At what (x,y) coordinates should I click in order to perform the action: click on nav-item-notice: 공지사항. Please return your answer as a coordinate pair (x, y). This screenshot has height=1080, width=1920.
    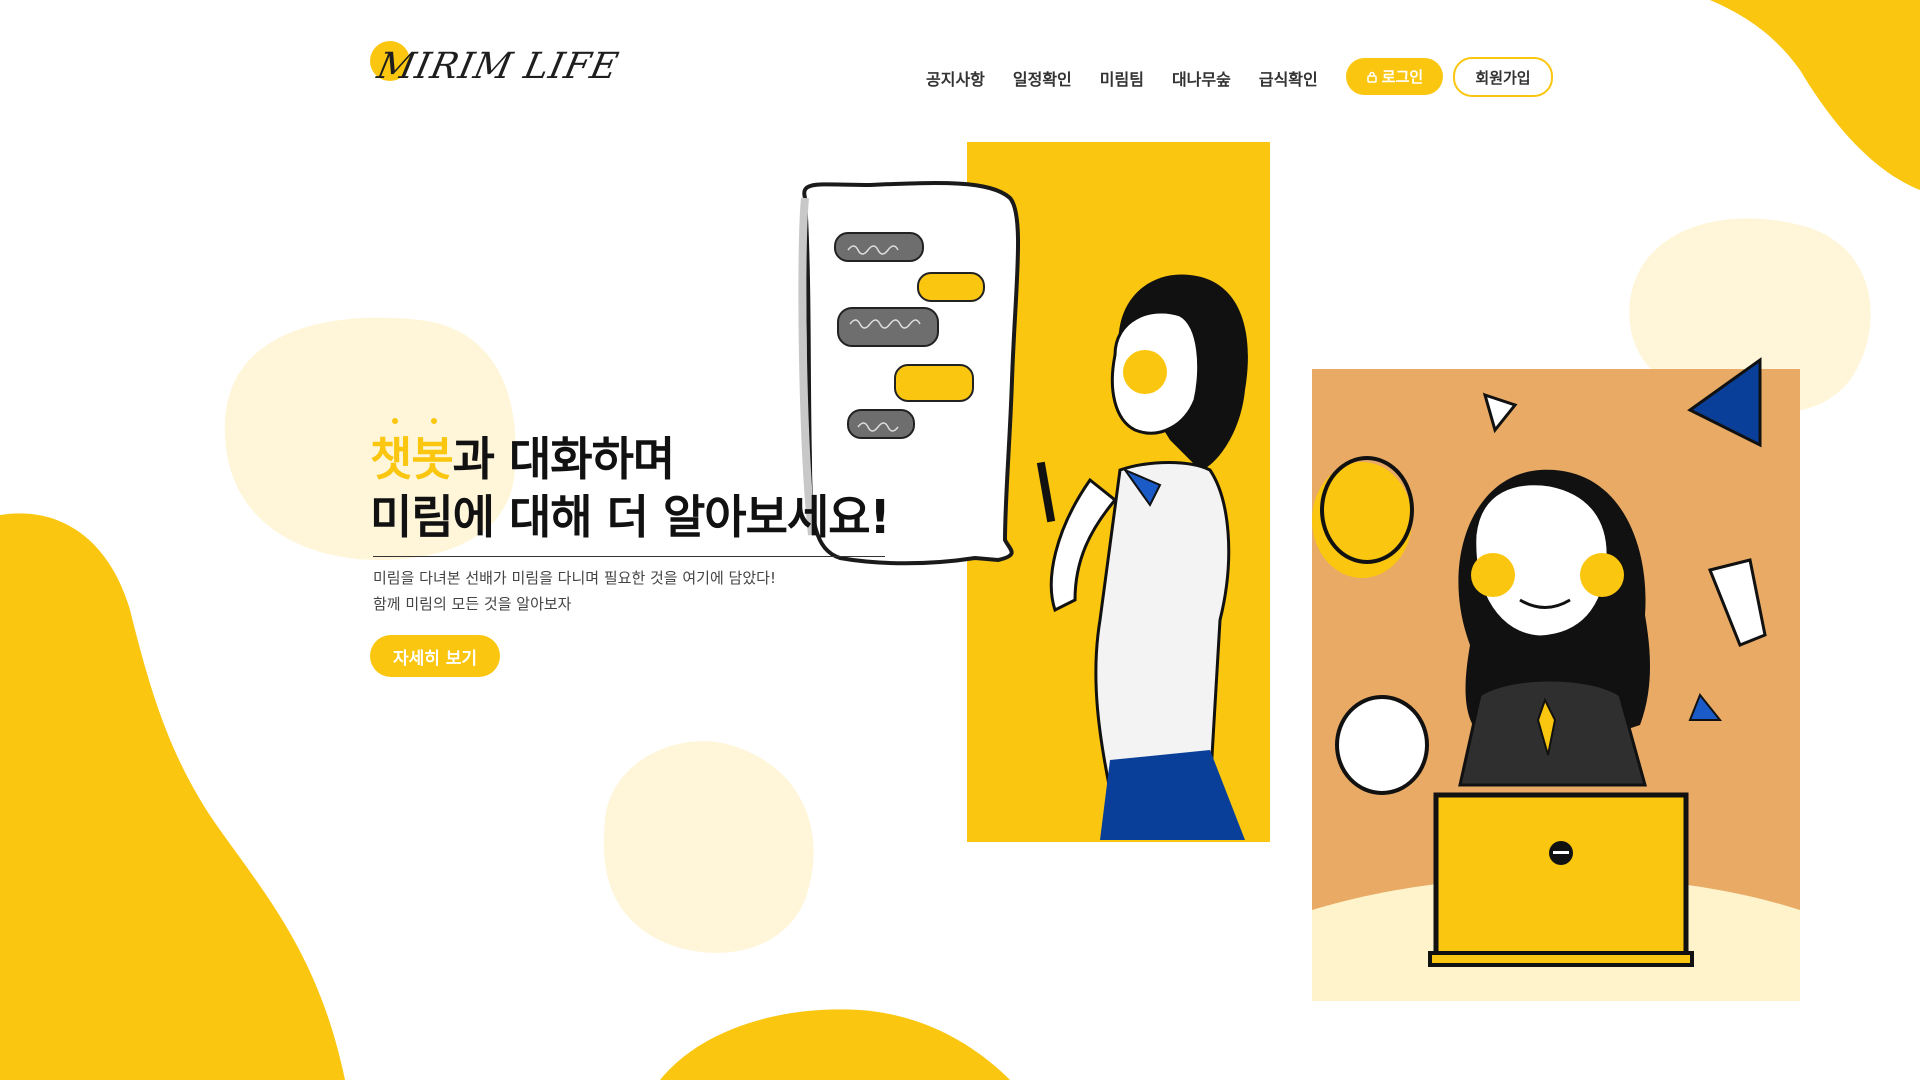
    Looking at the image, I should click on (955, 78).